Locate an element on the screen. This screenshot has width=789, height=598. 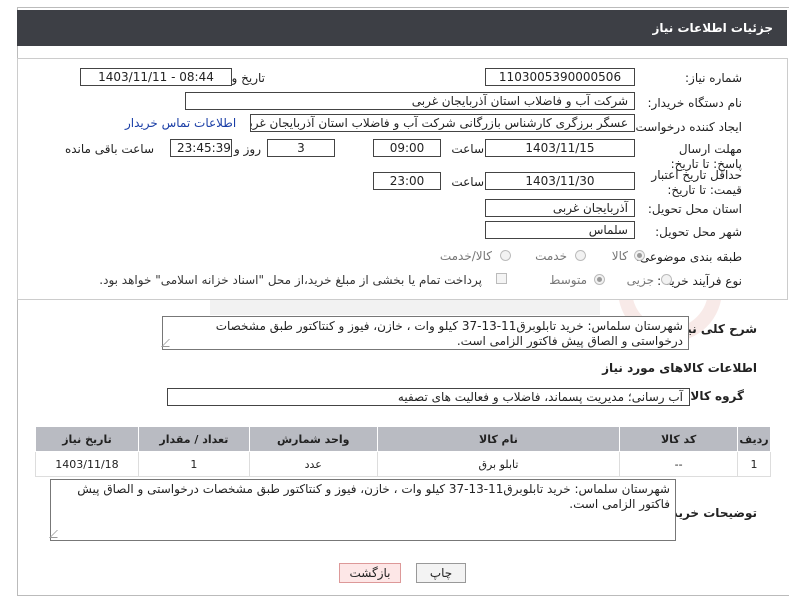
category-option-goods-service: کالا/خدمت is located at coordinates (465, 256).